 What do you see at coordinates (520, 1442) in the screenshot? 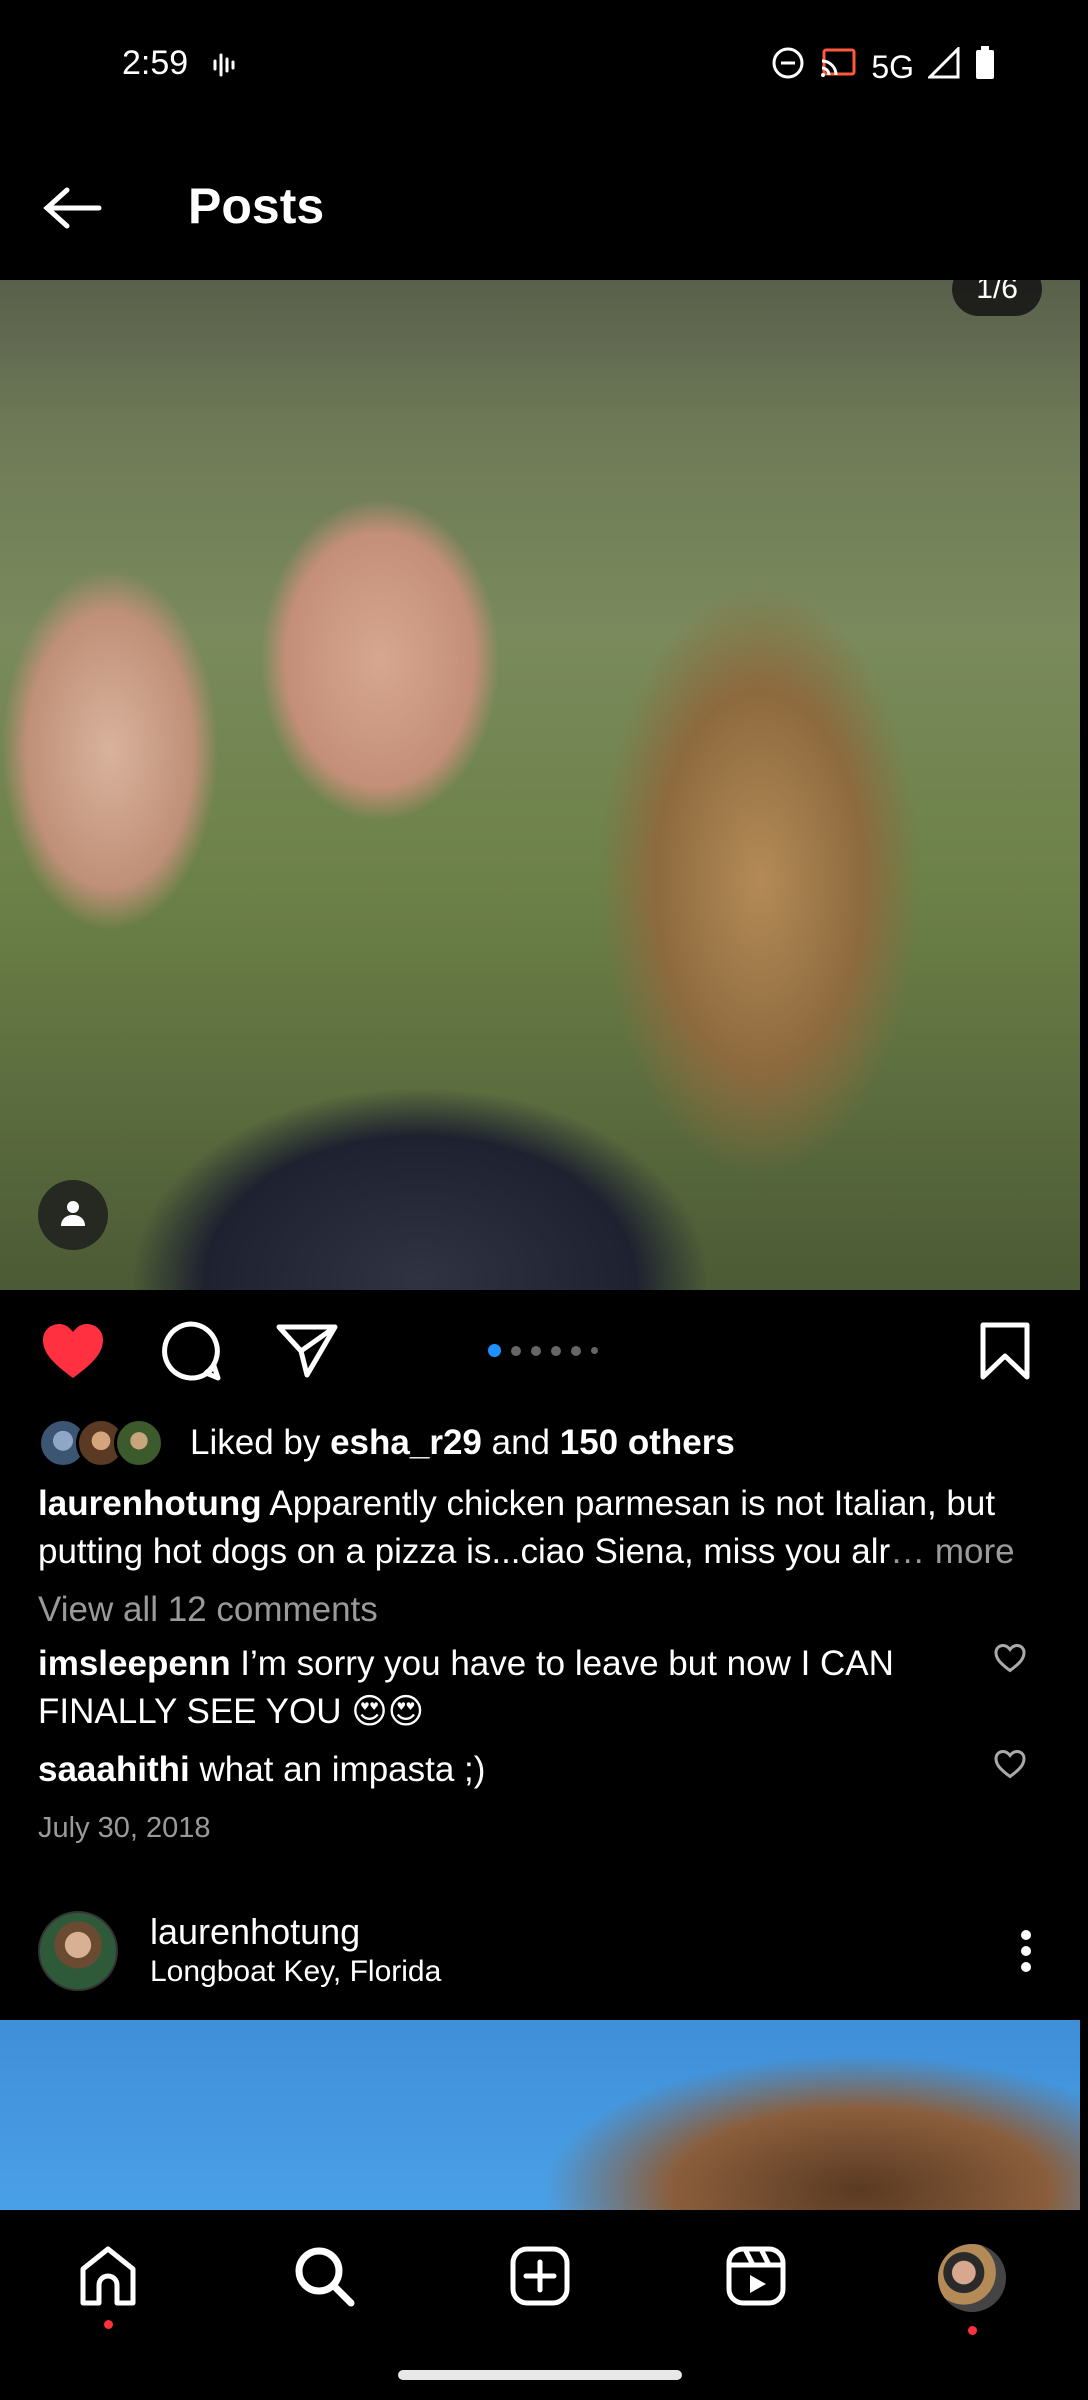
I see `likes-middle: and` at bounding box center [520, 1442].